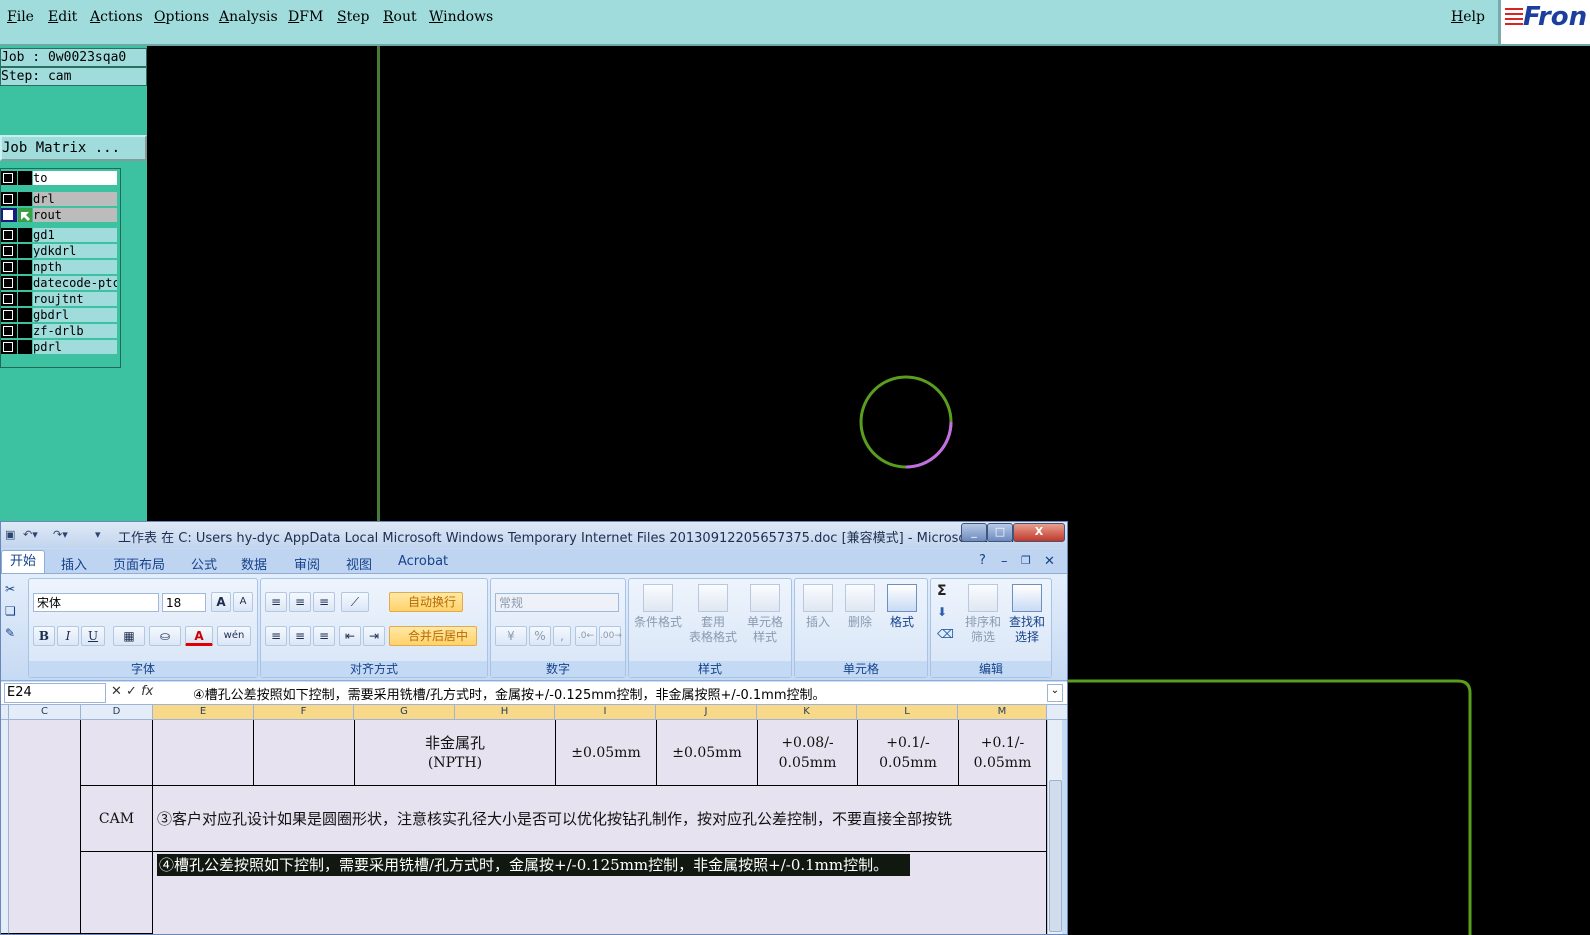 The height and width of the screenshot is (935, 1590). What do you see at coordinates (234, 636) in the screenshot?
I see `phonetic-button: wén` at bounding box center [234, 636].